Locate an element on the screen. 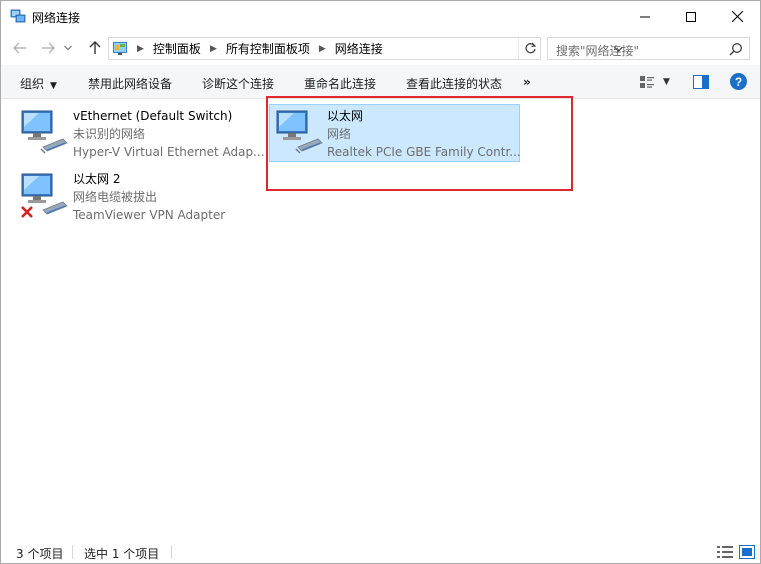 Image resolution: width=761 pixels, height=564 pixels. diagnose-connection-button: 诊断这个连接 is located at coordinates (238, 83).